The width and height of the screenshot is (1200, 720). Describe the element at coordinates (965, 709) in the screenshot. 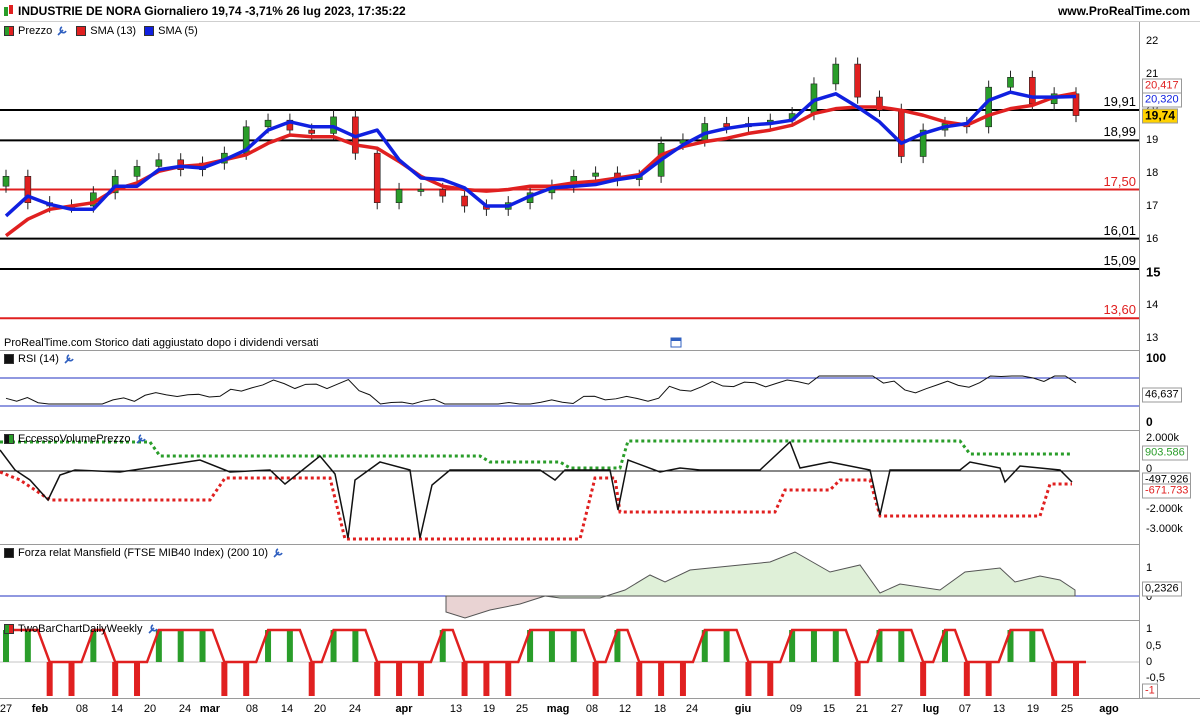

I see `x-axis-label: 07` at that location.